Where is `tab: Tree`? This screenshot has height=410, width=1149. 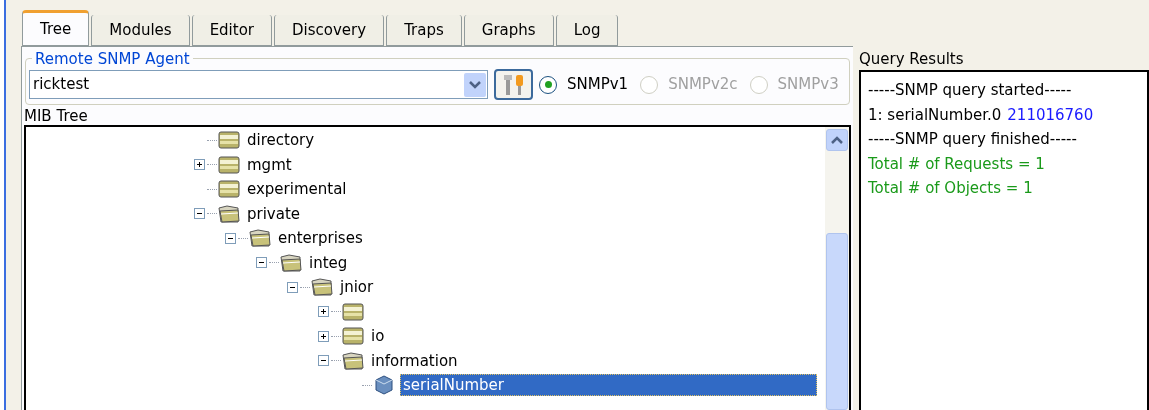 tab: Tree is located at coordinates (56, 28).